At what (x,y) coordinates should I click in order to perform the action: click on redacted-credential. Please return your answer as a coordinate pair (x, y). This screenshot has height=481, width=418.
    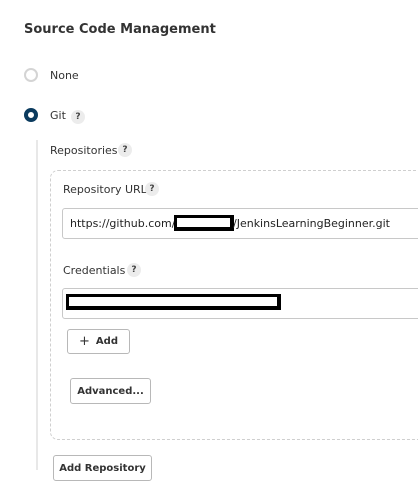
    Looking at the image, I should click on (173, 302).